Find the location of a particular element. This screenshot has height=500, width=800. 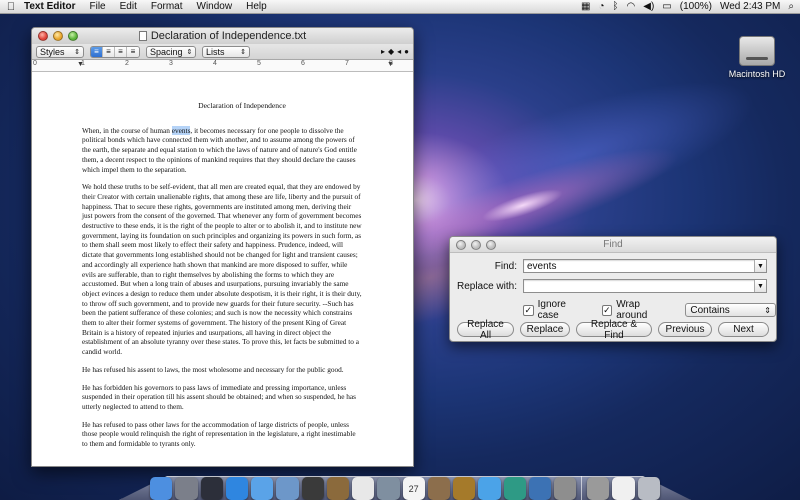

road-icon is located at coordinates (388, 488).